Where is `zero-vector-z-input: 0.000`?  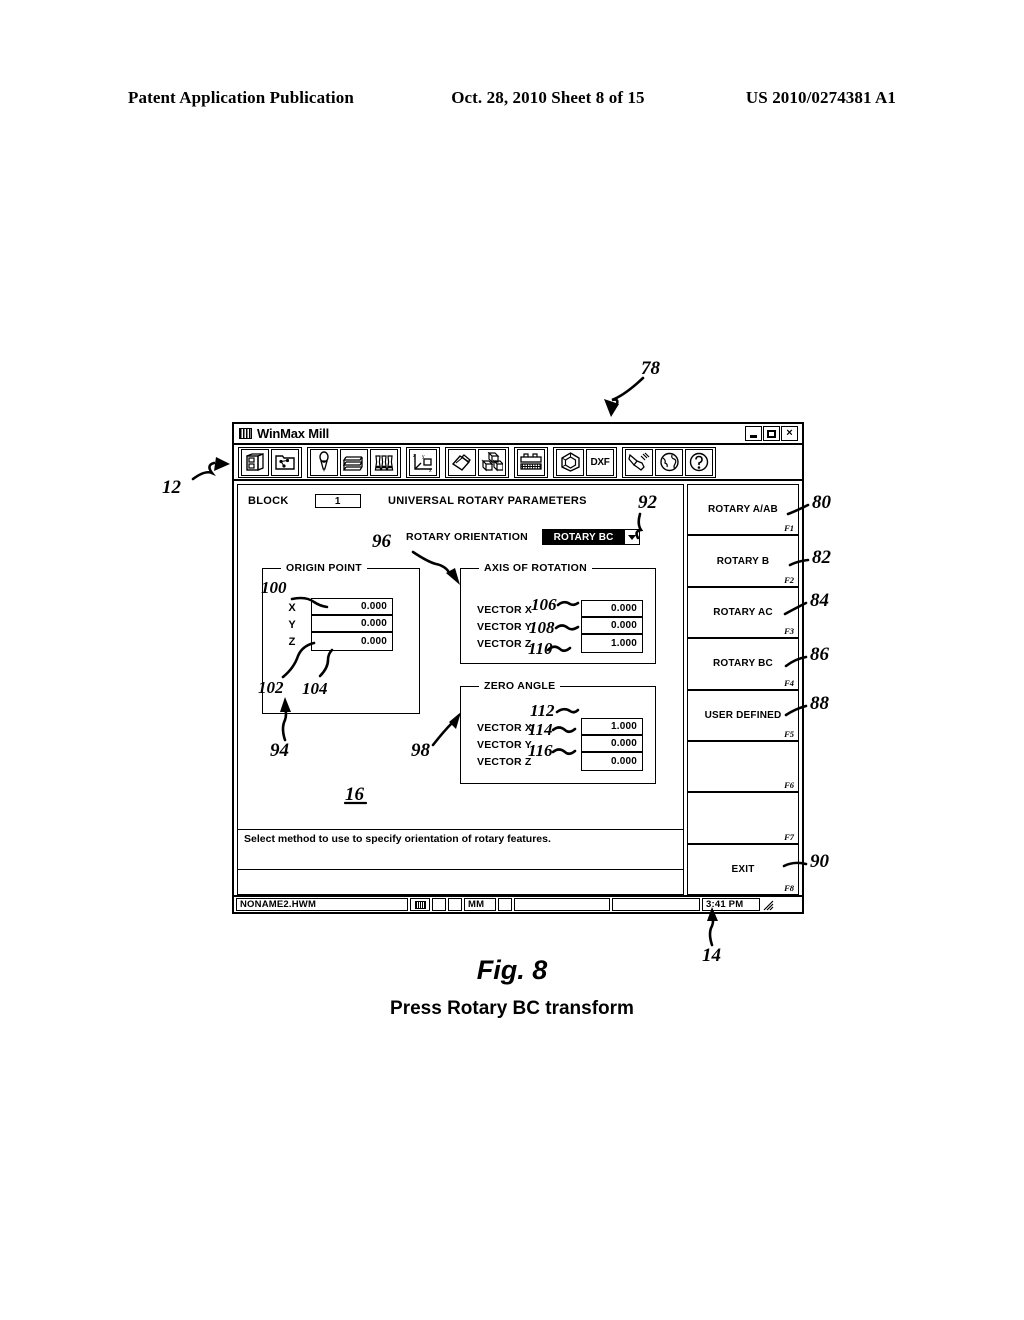
zero-vector-z-input: 0.000 is located at coordinates (612, 761).